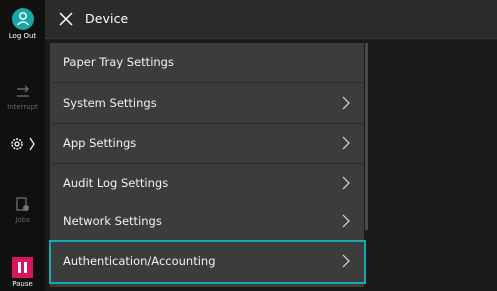  I want to click on jobs-button: Jobs, so click(22, 210).